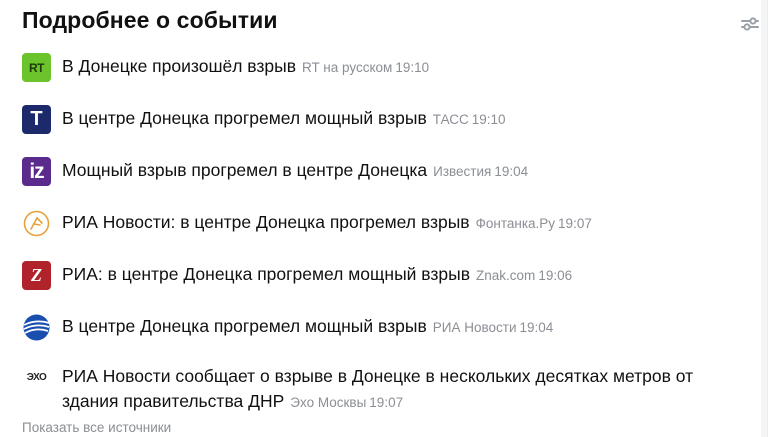 The width and height of the screenshot is (774, 437). I want to click on rt-logo: RT, so click(36, 67).